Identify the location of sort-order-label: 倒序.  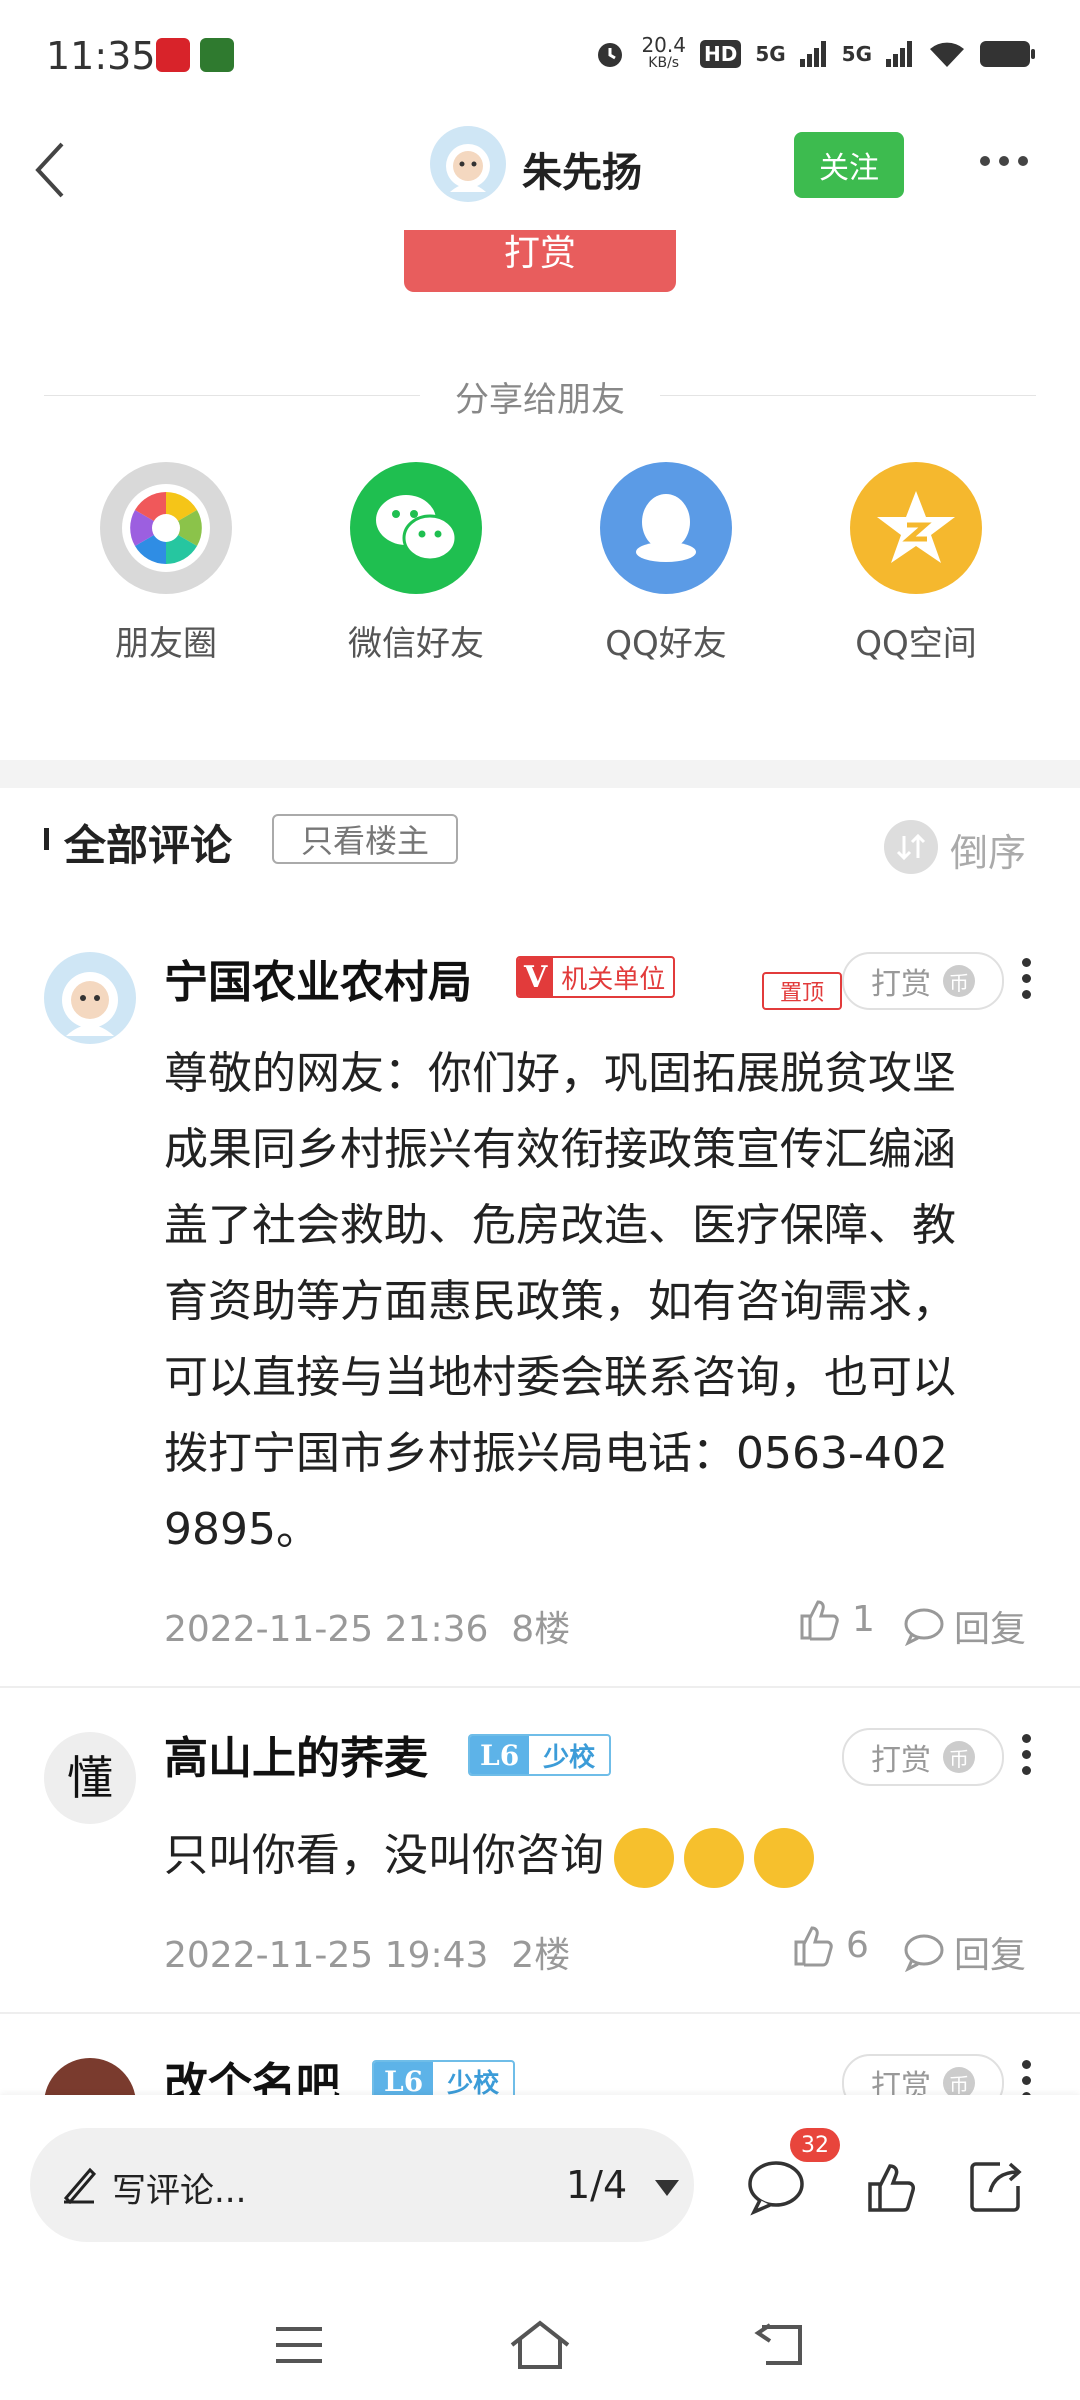
(988, 849).